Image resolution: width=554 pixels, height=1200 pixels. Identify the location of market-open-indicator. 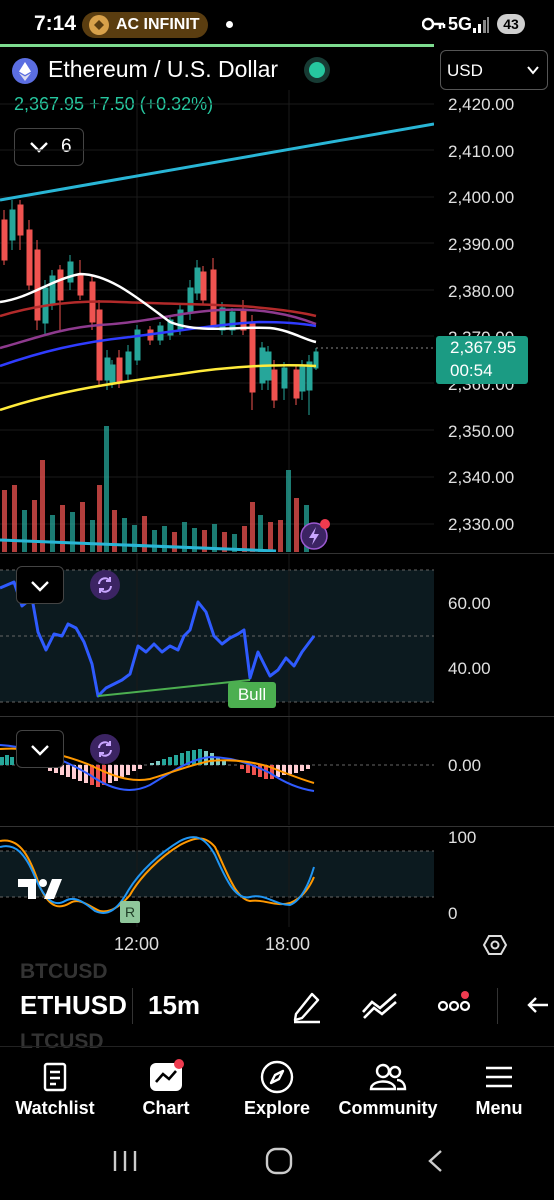
(317, 70).